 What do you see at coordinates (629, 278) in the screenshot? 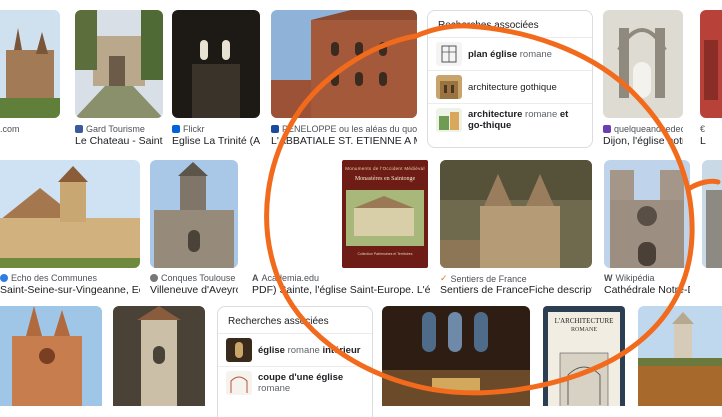
I see `result-source: W Wikipédia` at bounding box center [629, 278].